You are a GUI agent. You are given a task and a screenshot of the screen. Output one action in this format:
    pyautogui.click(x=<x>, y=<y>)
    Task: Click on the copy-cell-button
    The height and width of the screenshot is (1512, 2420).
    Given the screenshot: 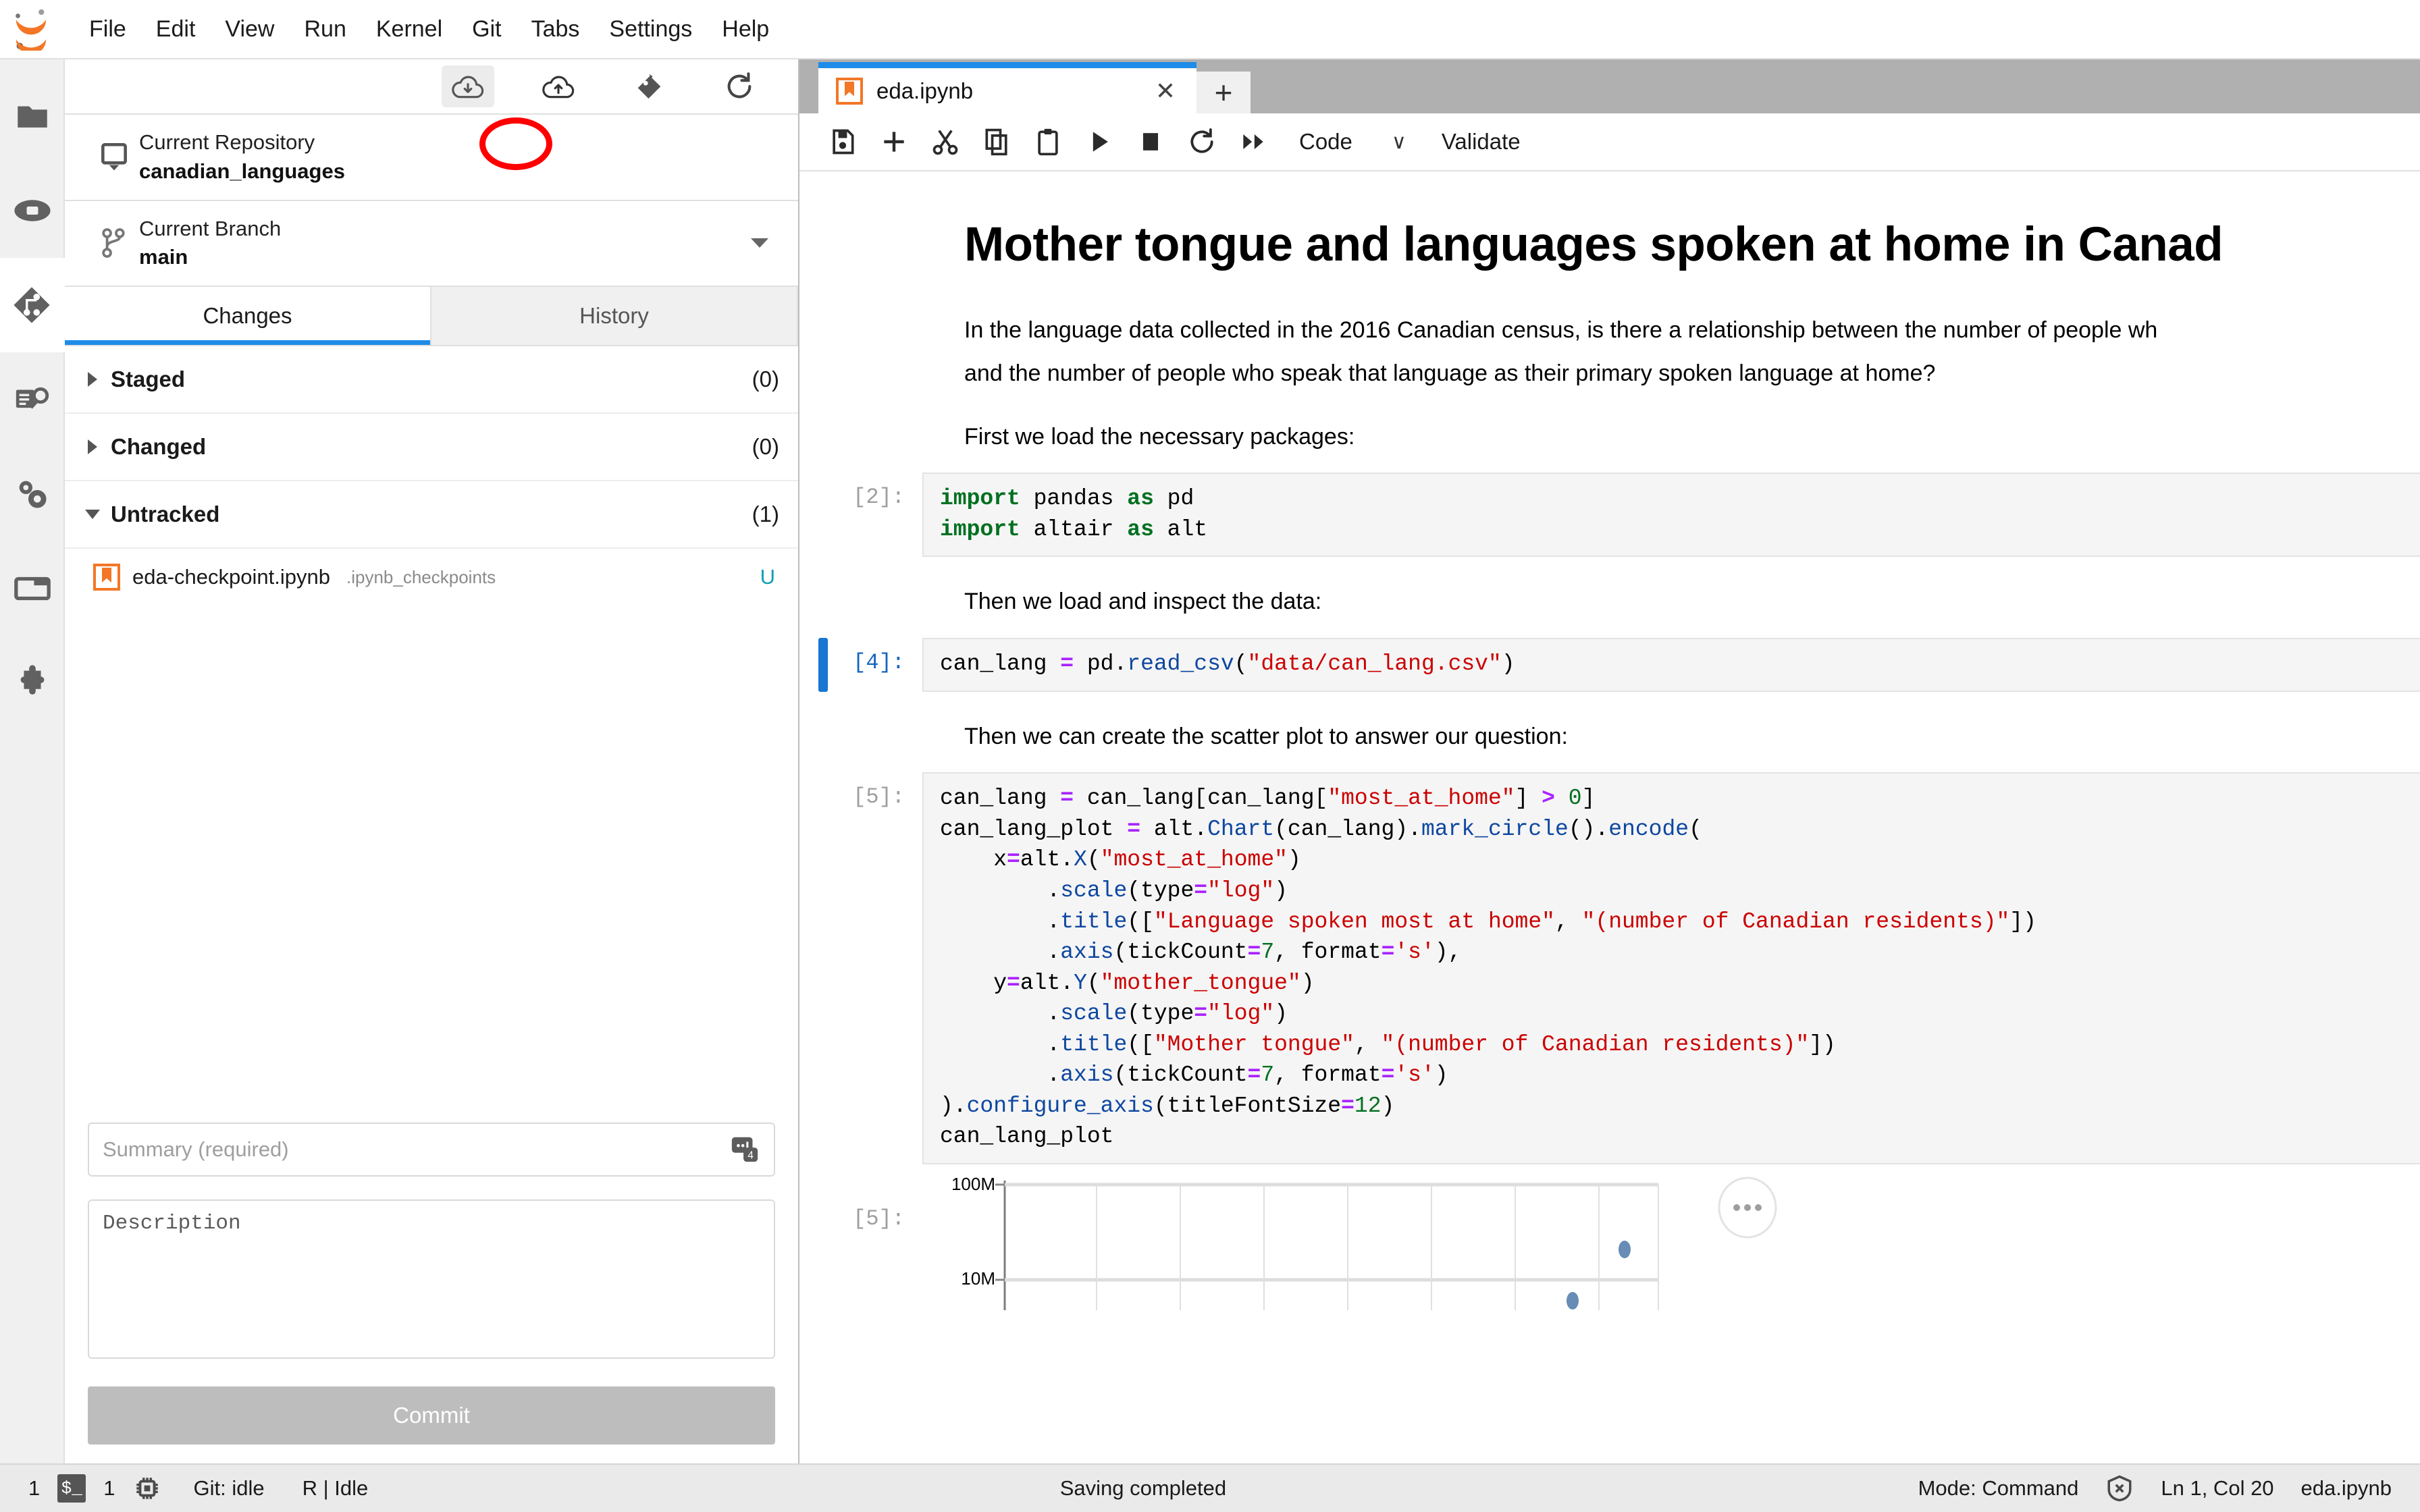 What is the action you would take?
    pyautogui.click(x=996, y=141)
    